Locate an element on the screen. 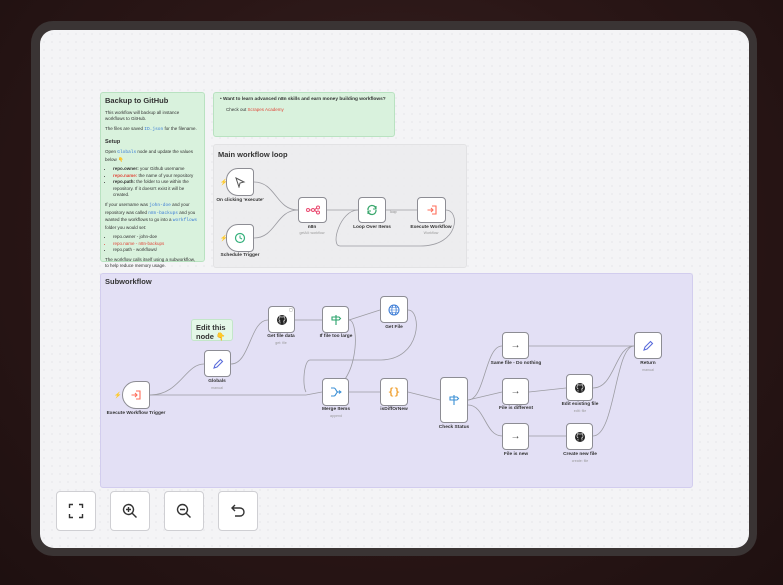  node-if-file-too-large is located at coordinates (335, 319).